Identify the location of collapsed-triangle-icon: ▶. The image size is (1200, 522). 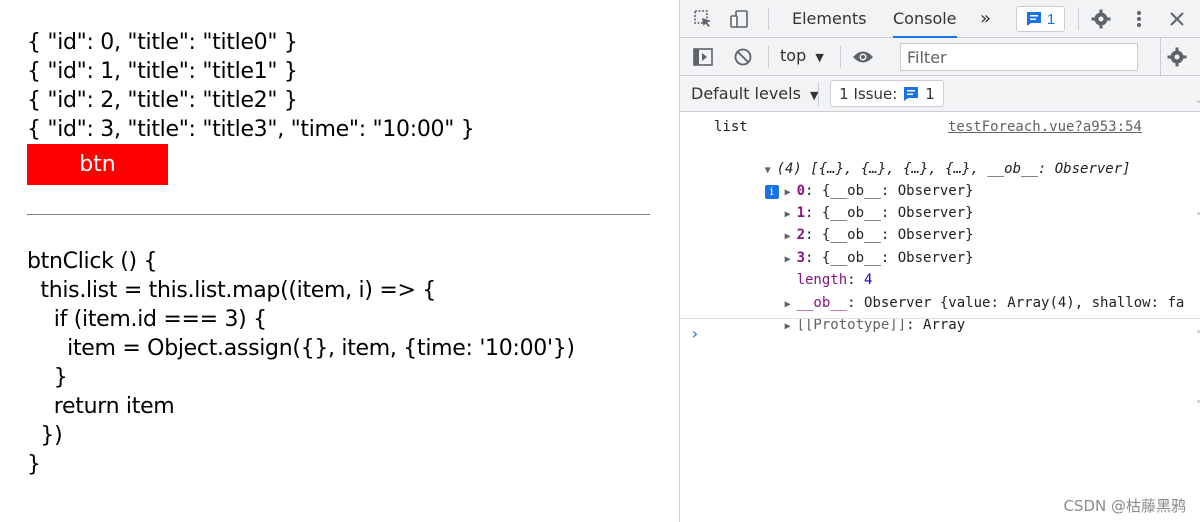
(787, 326).